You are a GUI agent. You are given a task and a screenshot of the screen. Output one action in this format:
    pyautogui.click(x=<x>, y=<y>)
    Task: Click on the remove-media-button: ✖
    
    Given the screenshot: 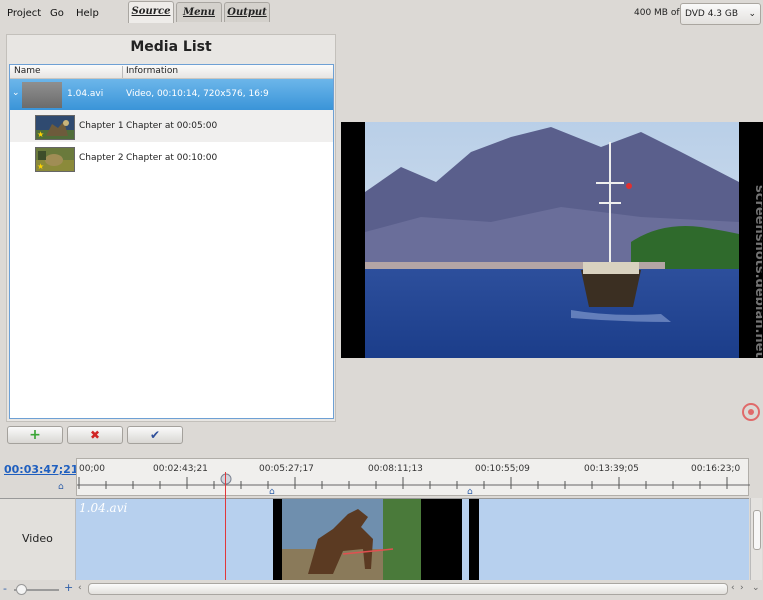 What is the action you would take?
    pyautogui.click(x=95, y=435)
    